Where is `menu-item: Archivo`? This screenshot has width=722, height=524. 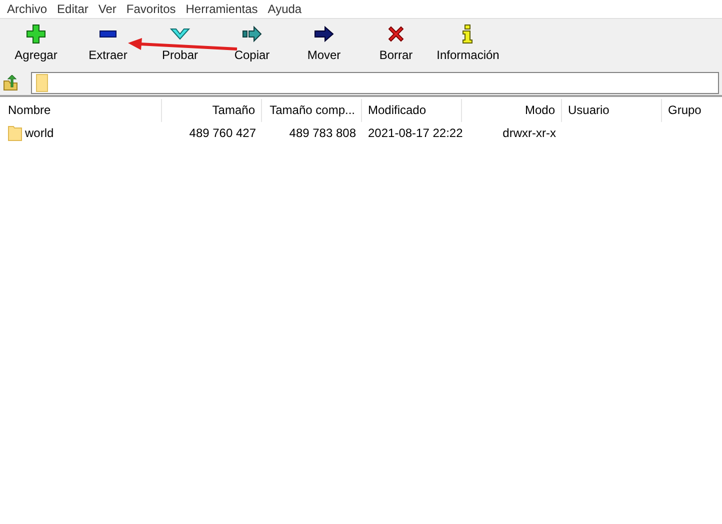
menu-item: Archivo is located at coordinates (27, 9).